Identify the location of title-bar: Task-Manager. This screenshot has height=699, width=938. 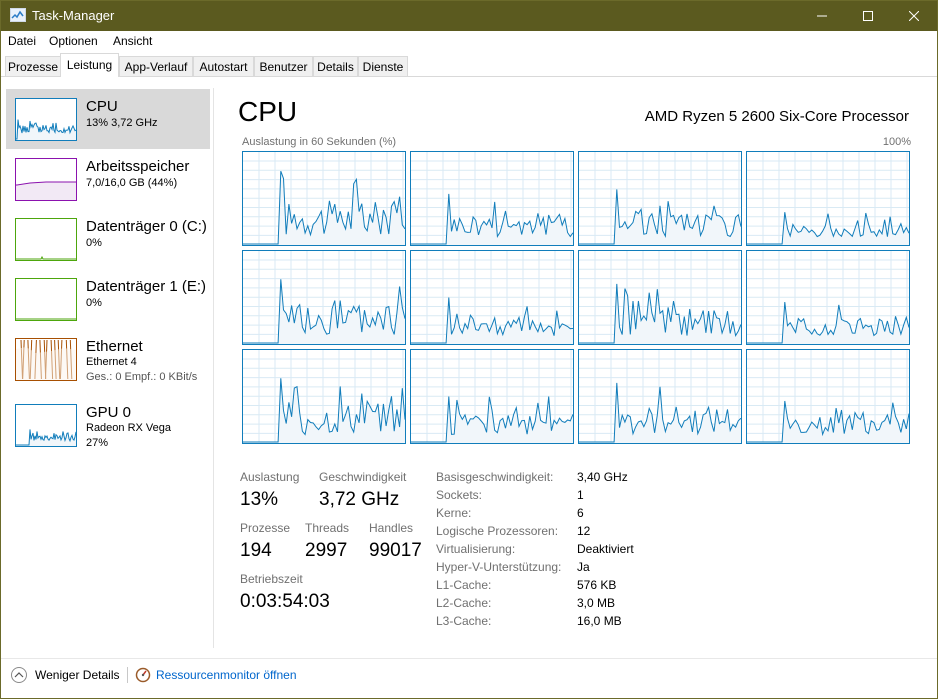
(469, 16).